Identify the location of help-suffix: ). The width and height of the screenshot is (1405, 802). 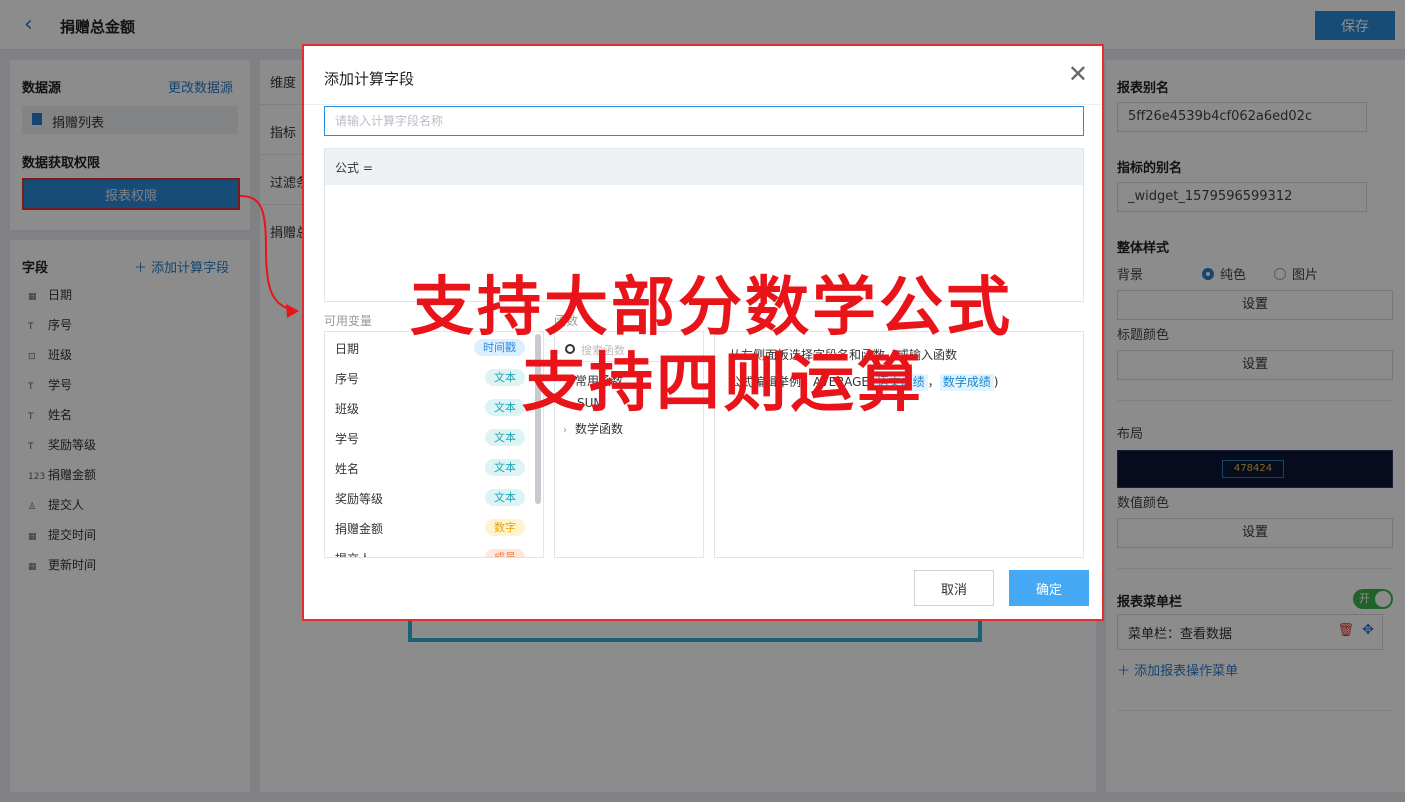
(996, 382).